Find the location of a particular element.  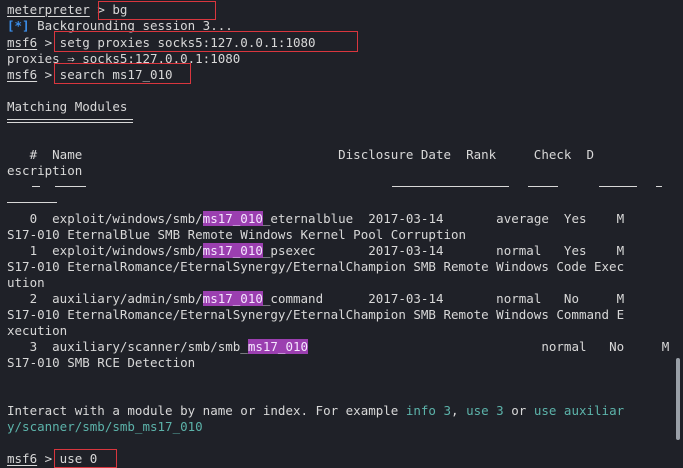

table-header: escription is located at coordinates (45, 170).